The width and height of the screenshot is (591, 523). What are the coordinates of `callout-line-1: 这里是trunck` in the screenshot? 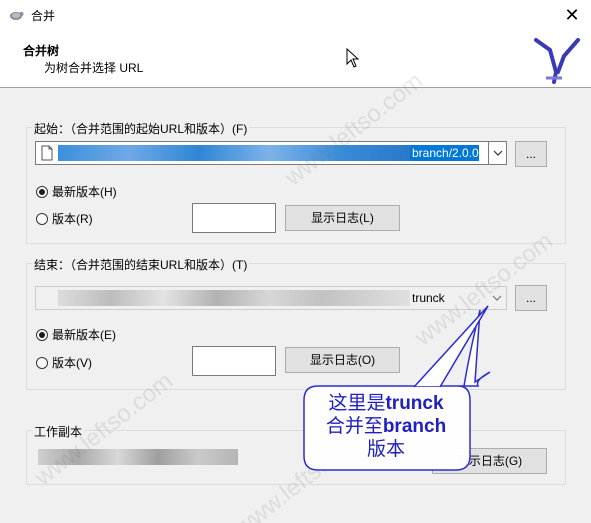 It's located at (386, 403).